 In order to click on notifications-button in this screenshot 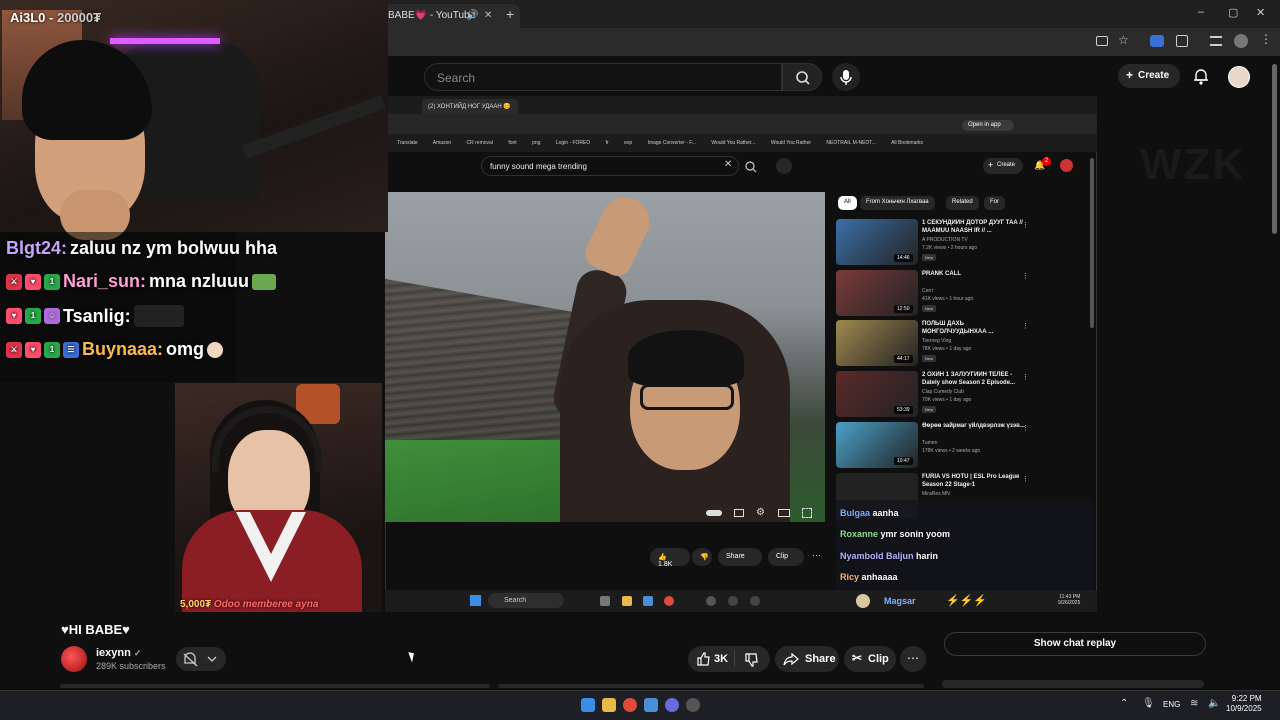, I will do `click(1201, 76)`.